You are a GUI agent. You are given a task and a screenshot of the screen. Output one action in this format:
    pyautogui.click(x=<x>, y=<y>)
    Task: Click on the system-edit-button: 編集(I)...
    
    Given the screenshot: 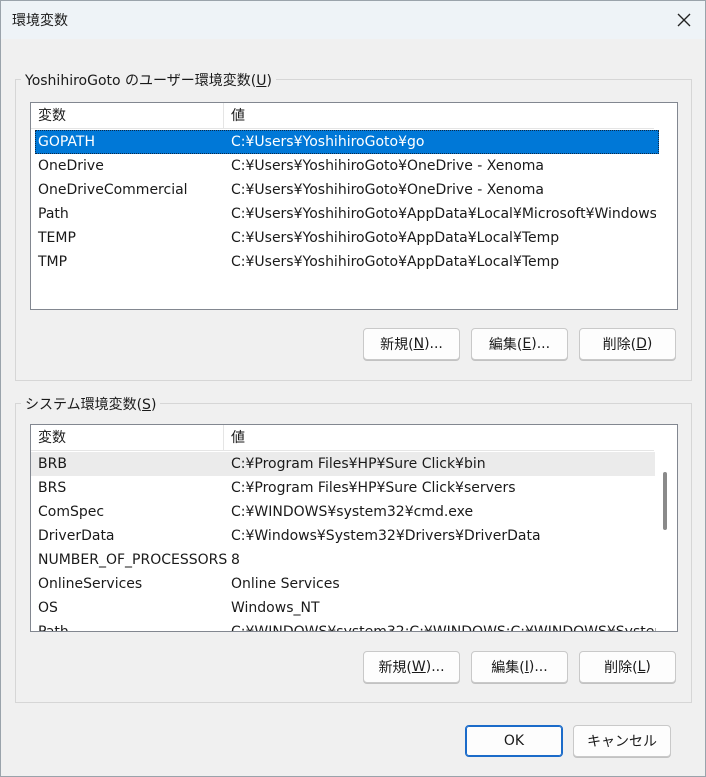 What is the action you would take?
    pyautogui.click(x=519, y=667)
    